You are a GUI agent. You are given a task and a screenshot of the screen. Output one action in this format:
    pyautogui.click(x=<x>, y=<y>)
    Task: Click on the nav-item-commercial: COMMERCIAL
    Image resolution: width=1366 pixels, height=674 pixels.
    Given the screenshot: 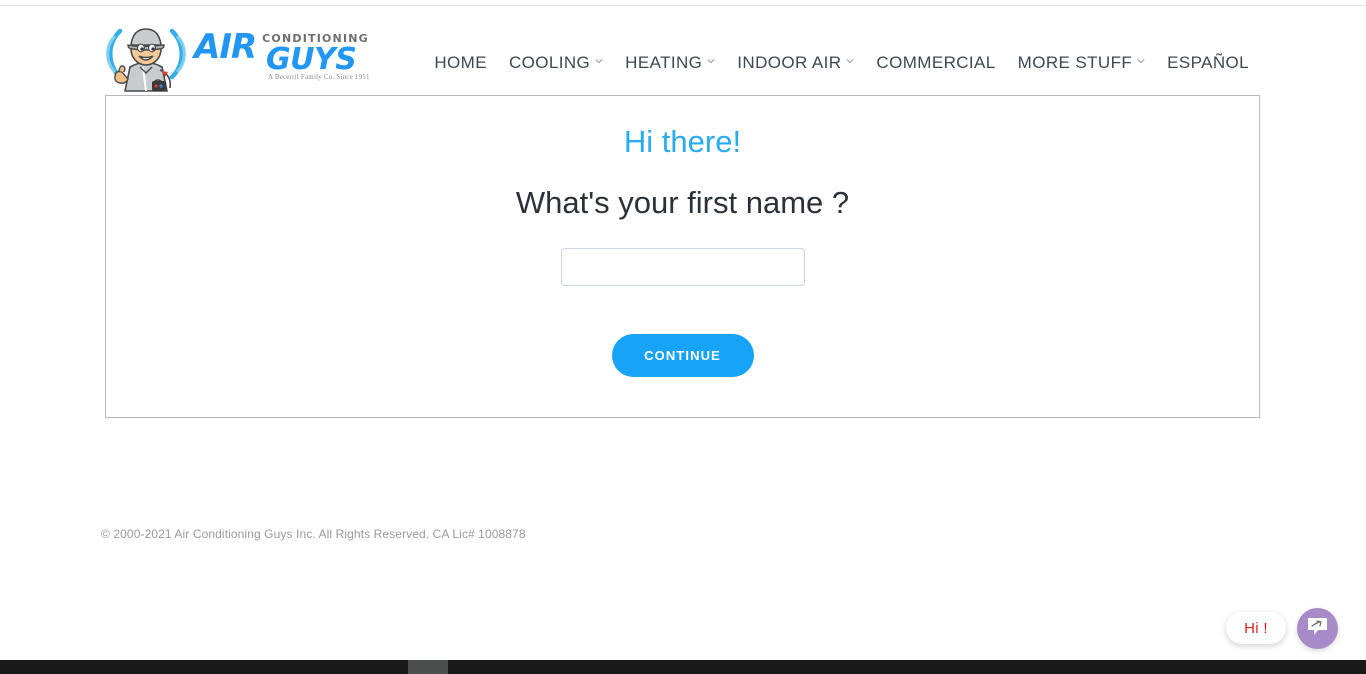 What is the action you would take?
    pyautogui.click(x=935, y=63)
    